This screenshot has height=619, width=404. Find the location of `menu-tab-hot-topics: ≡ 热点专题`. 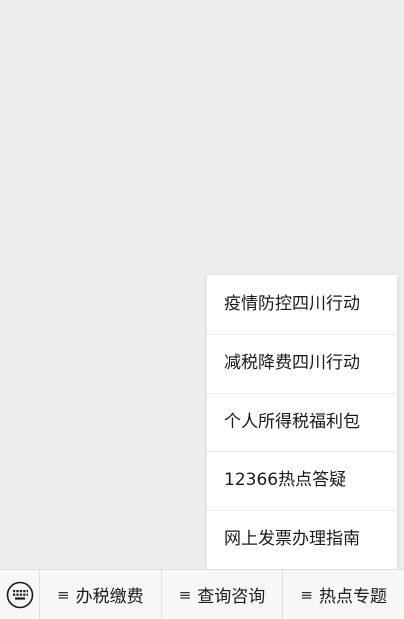

menu-tab-hot-topics: ≡ 热点专题 is located at coordinates (343, 594).